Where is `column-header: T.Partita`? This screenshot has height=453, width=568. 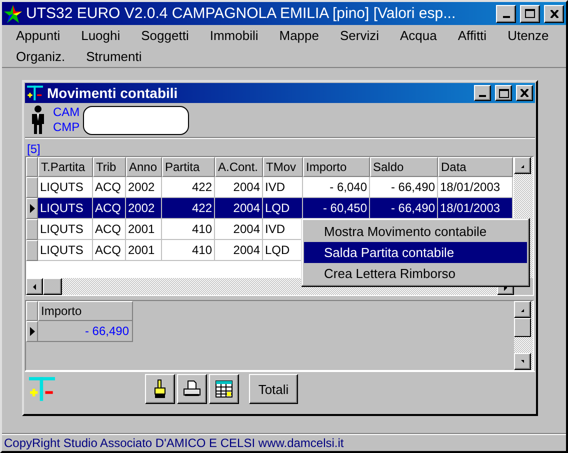
column-header: T.Partita is located at coordinates (65, 167).